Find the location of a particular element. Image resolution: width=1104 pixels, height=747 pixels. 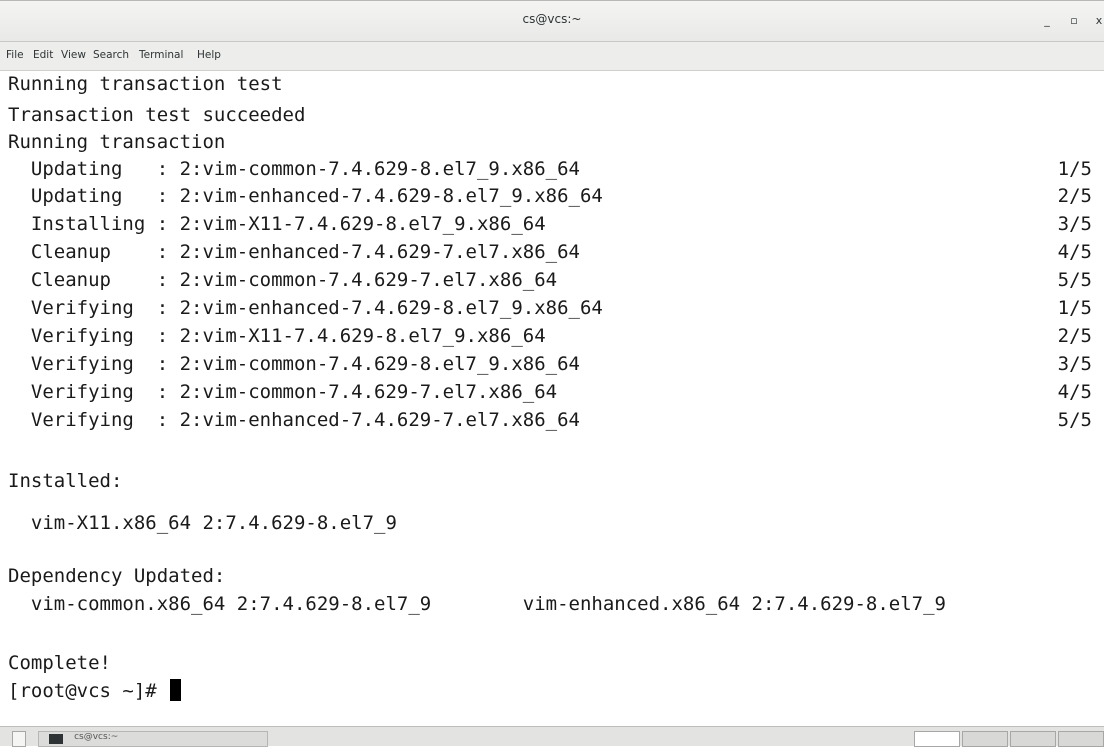

terminal-line: Running transaction test is located at coordinates (145, 84).